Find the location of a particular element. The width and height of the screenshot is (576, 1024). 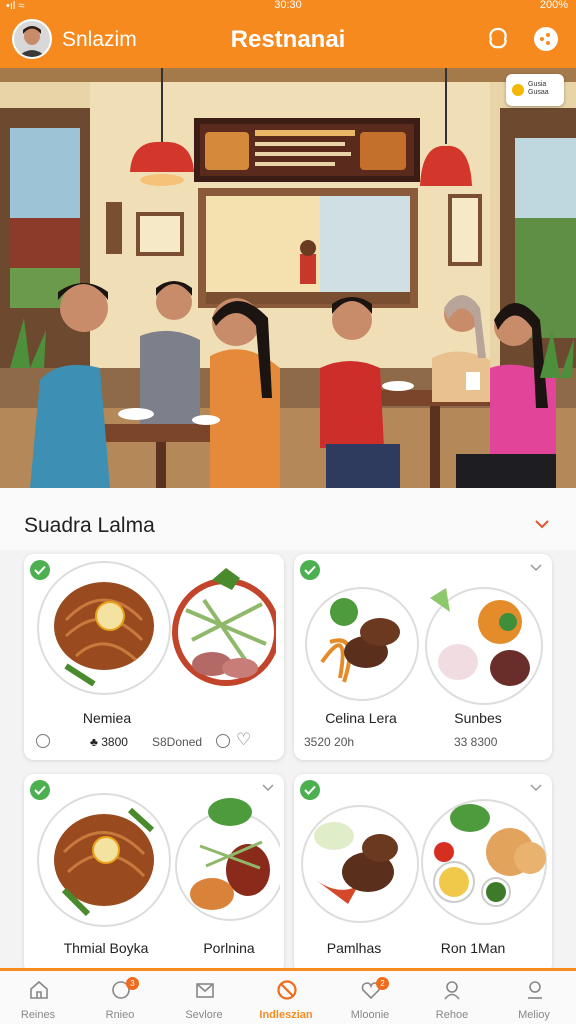

dish-name: Nemiea is located at coordinates (107, 718).